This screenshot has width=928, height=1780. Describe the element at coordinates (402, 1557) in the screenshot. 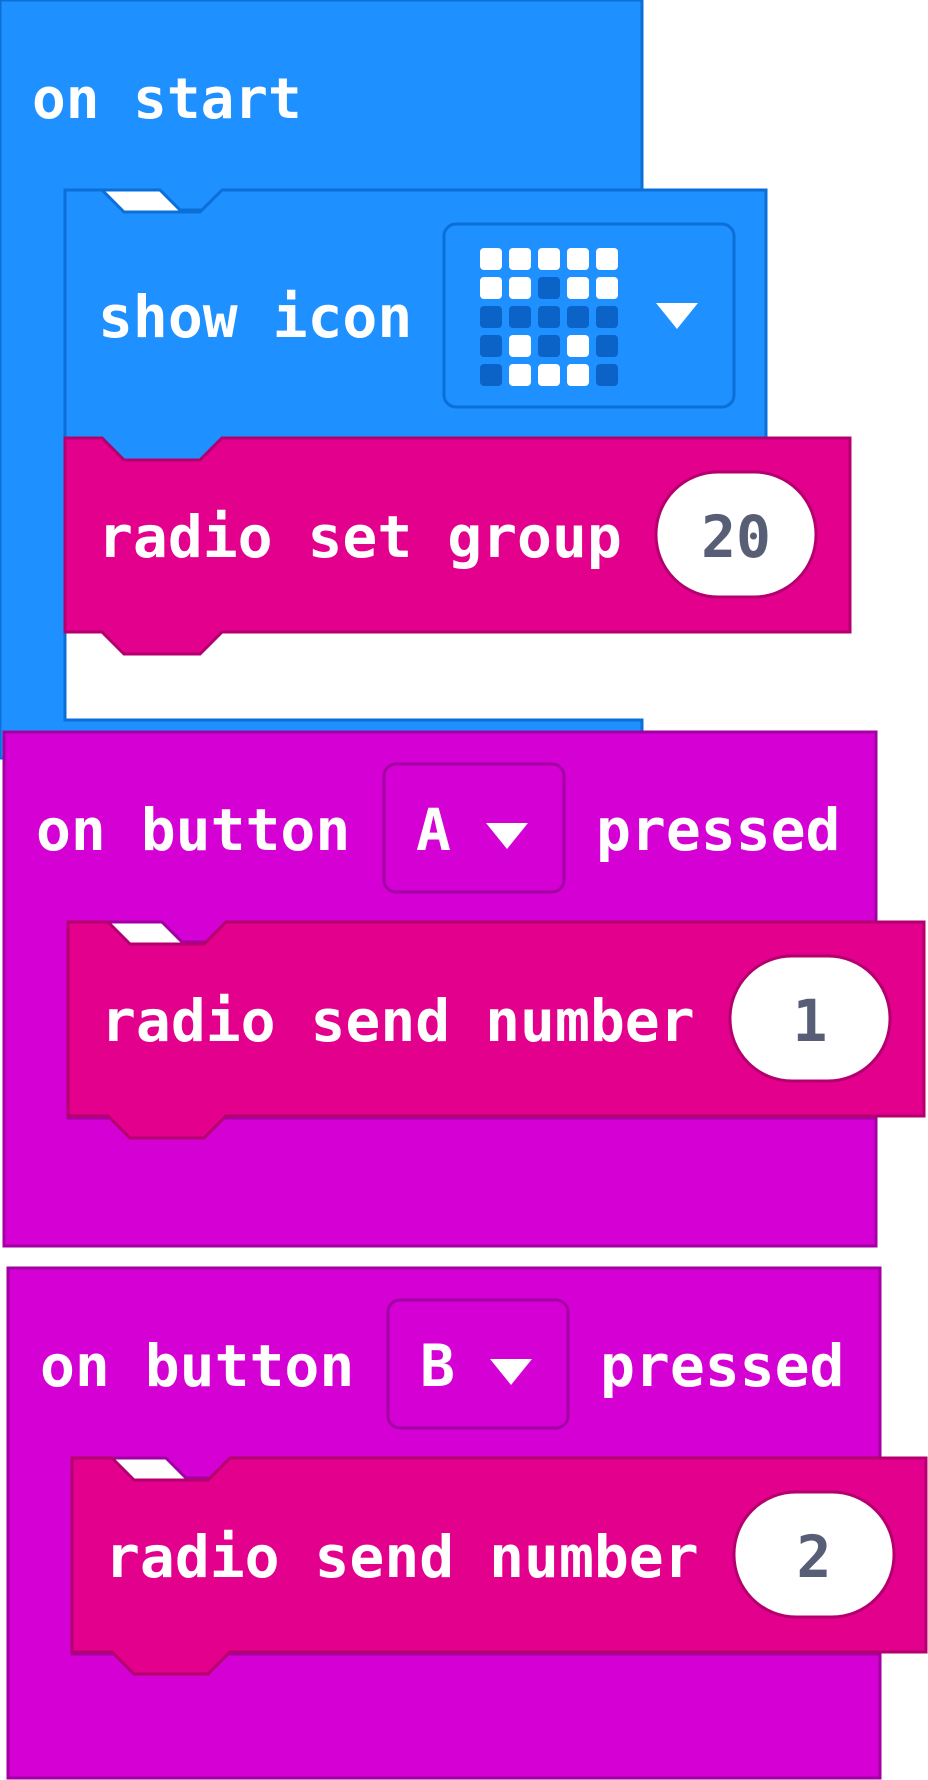

I see `radio-send-number-b-label: radio send number` at that location.